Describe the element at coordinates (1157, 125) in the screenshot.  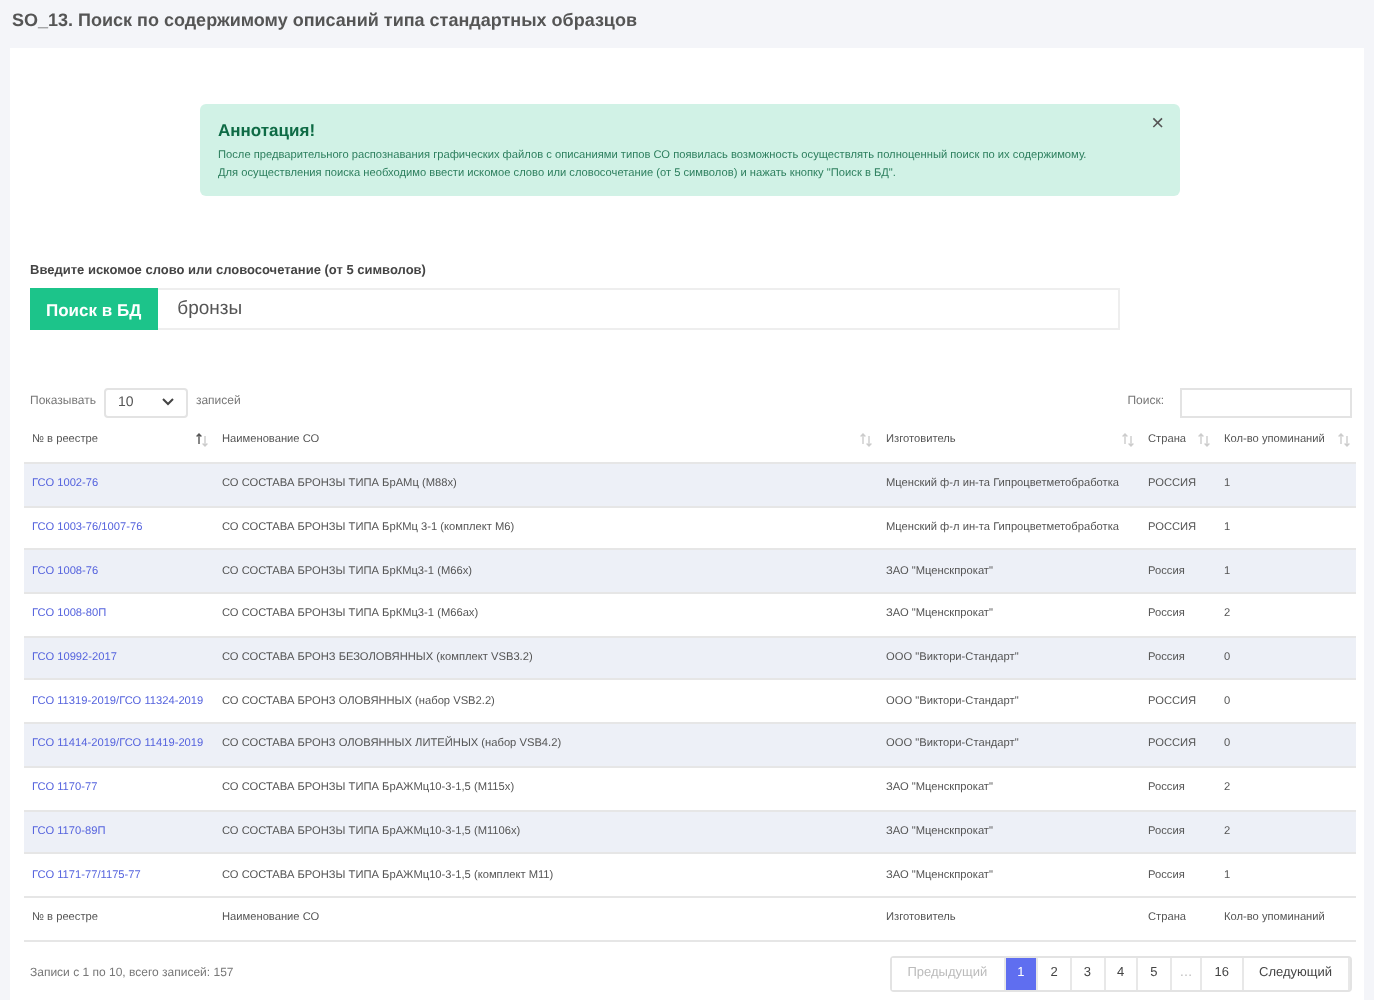
I see `close-button: ×` at that location.